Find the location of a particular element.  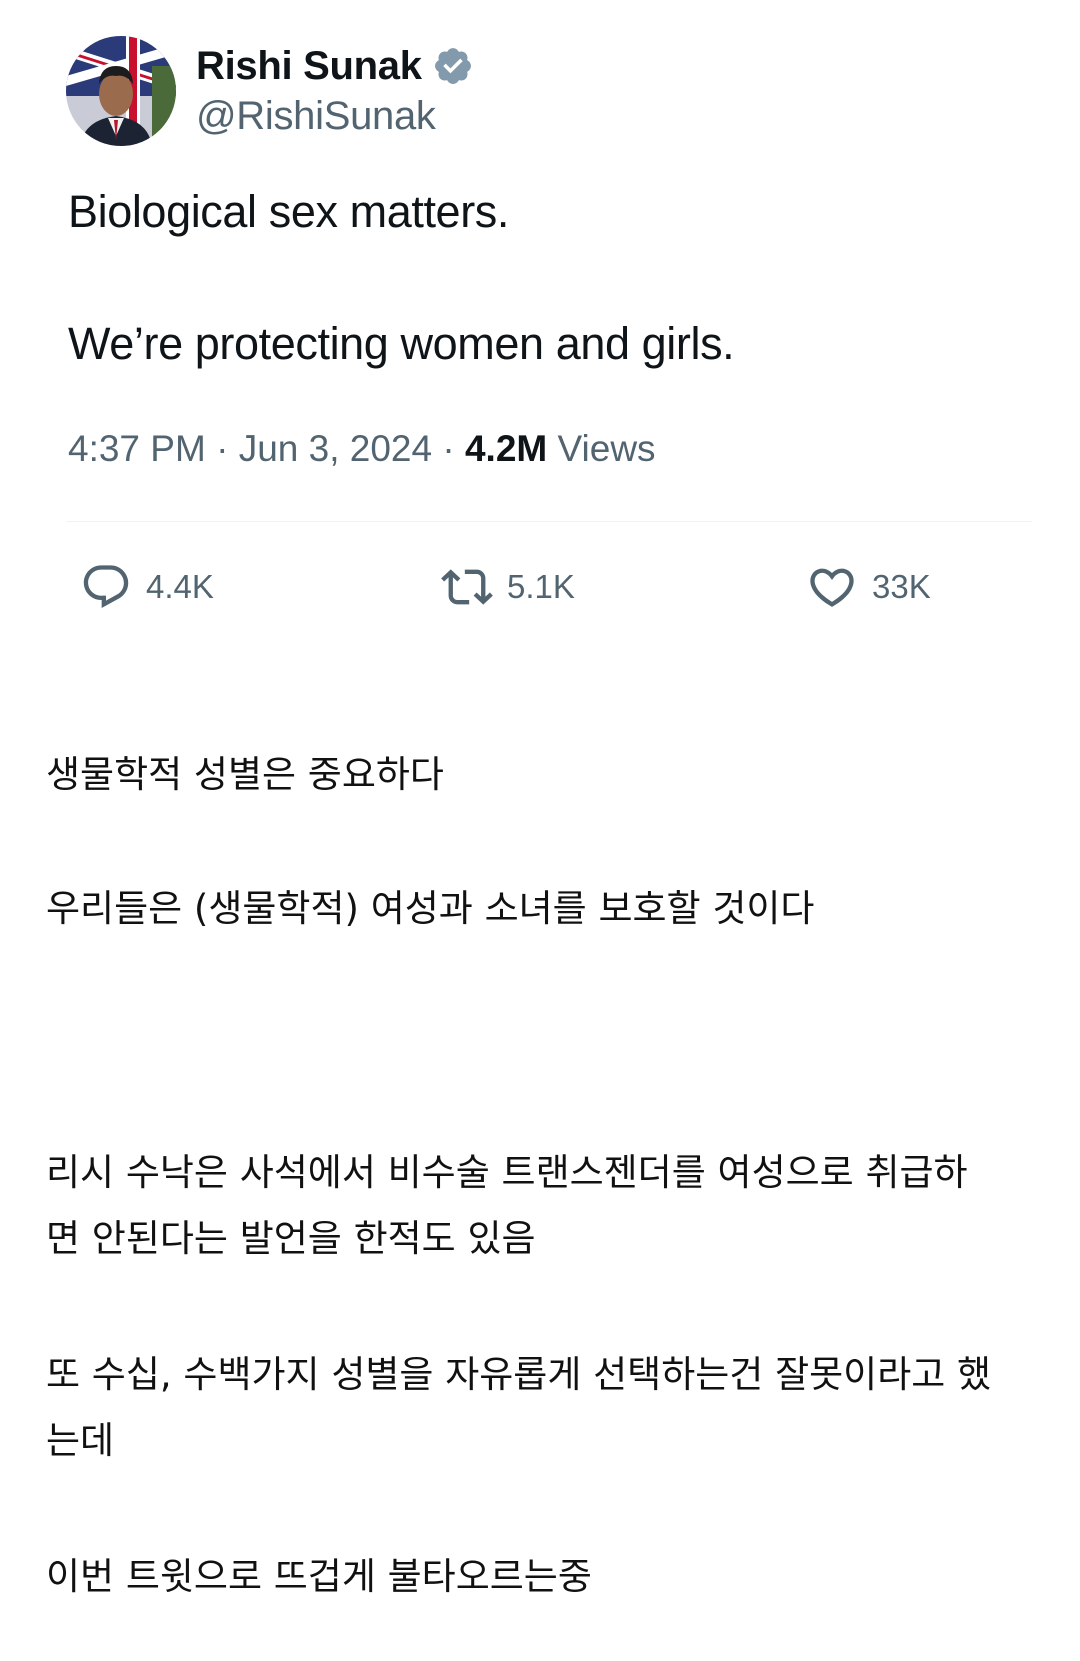

tweet-time: 4:37 PM is located at coordinates (137, 448).